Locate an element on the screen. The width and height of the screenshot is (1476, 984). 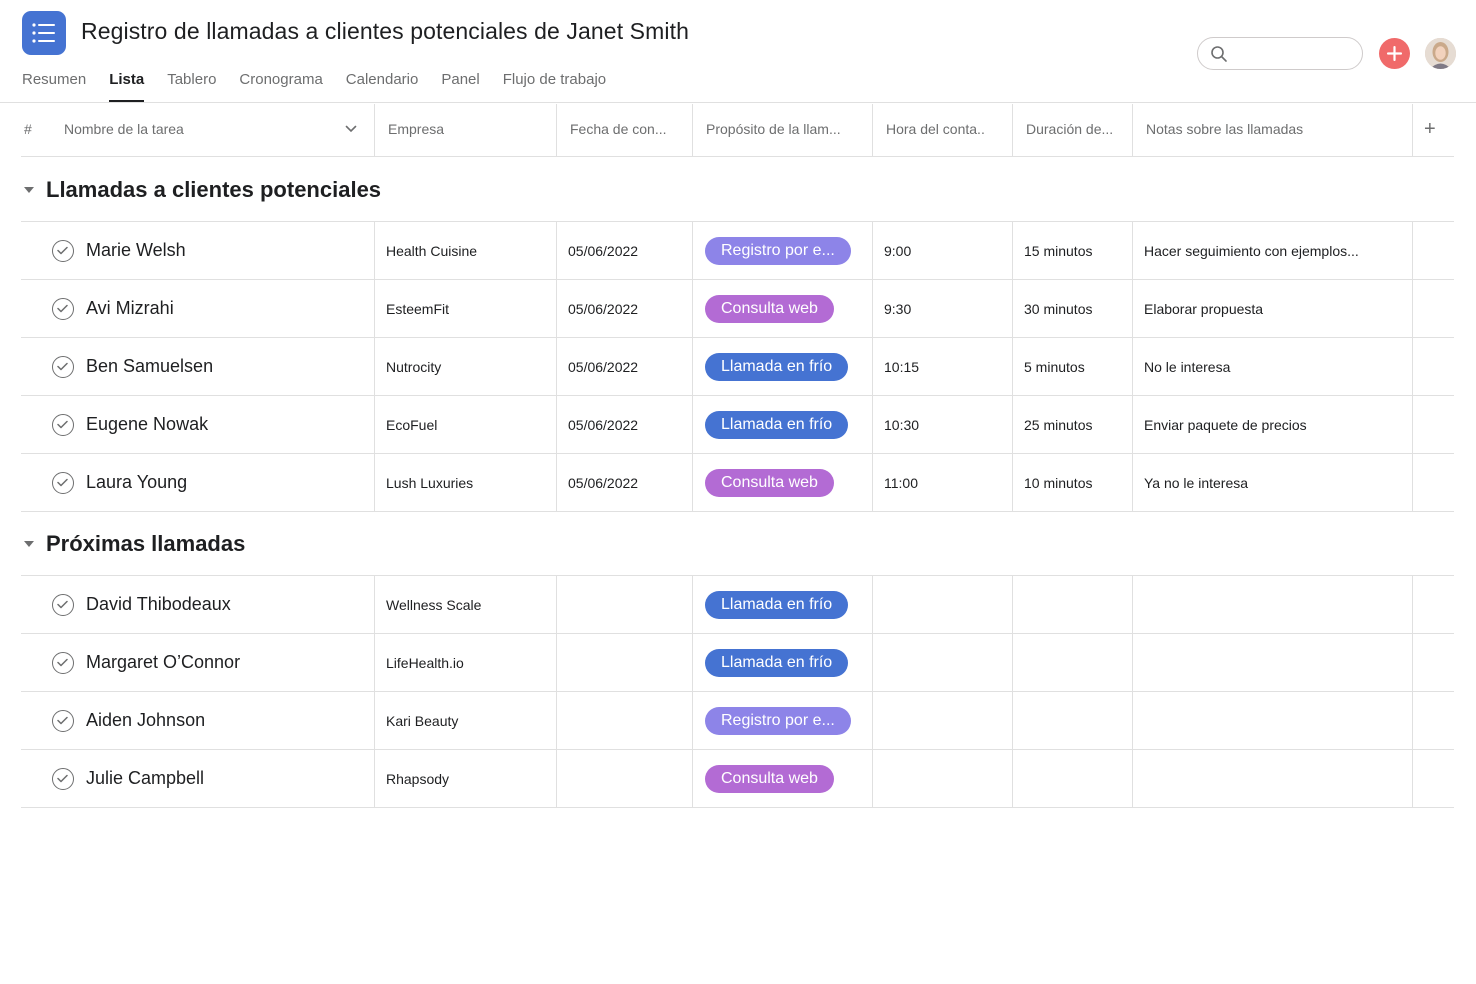
task-name: Ben Samuelsen is located at coordinates (149, 366).